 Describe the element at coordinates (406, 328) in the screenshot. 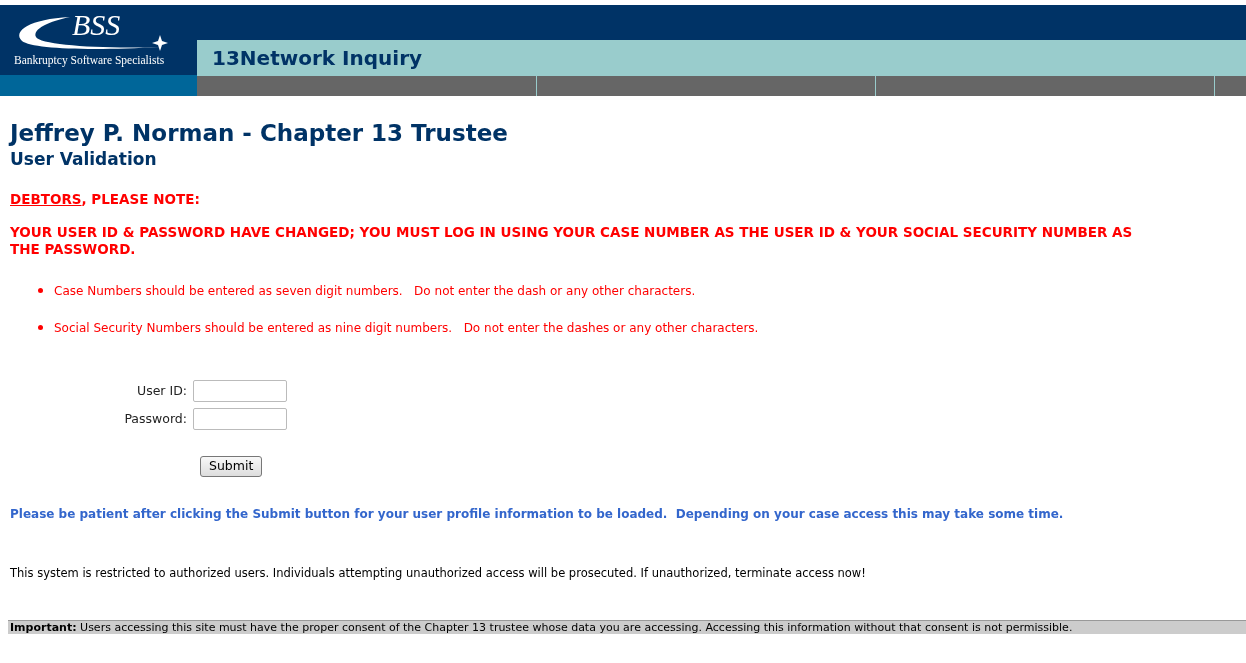

I see `instruction-text: Social Security Numbers should be entered as nine digit numbers. Do not enter the dashes or any other characters.` at that location.